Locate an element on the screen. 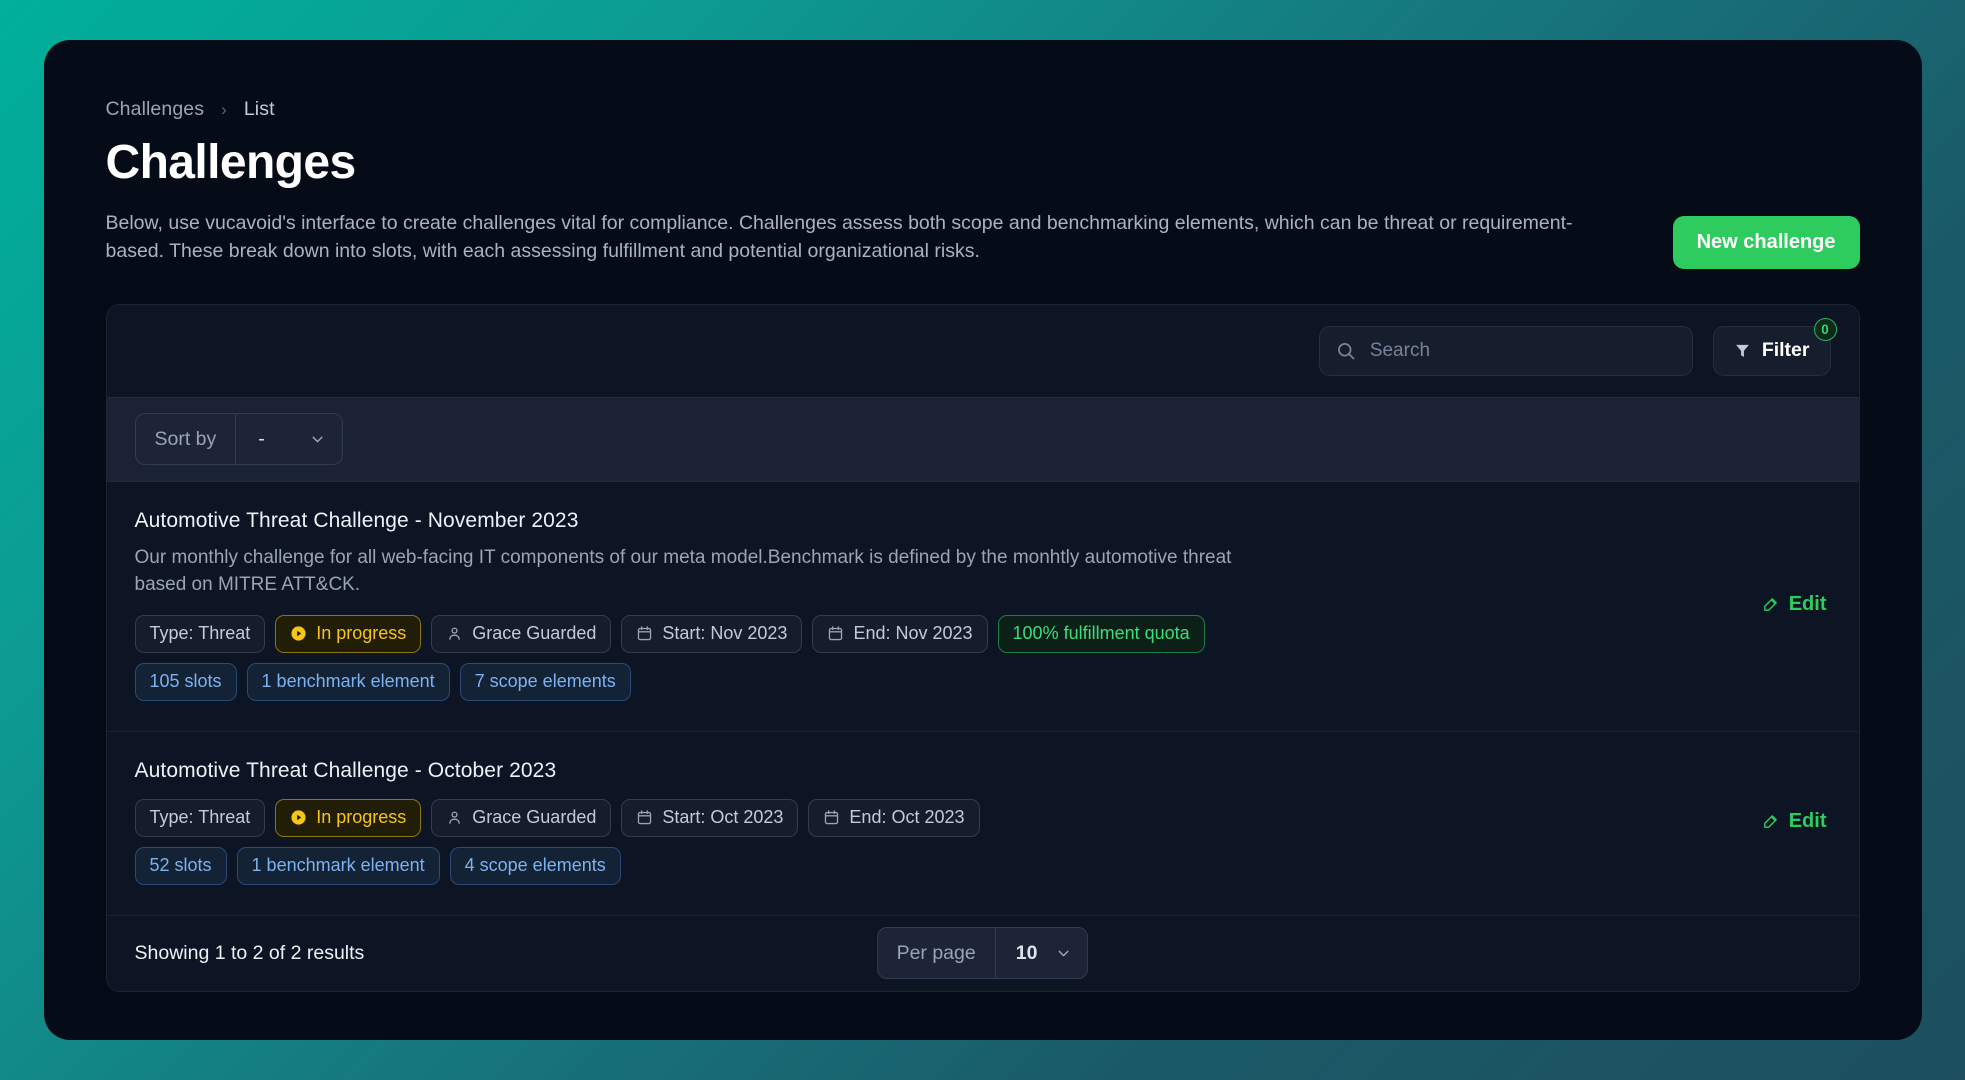  per-page-control: Per page 10 is located at coordinates (982, 953).